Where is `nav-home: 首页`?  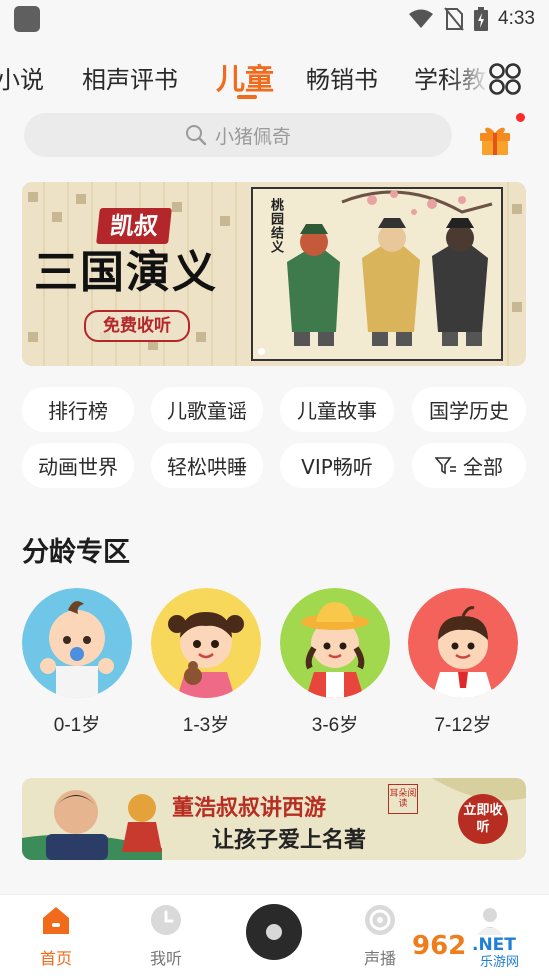 nav-home: 首页 is located at coordinates (56, 936).